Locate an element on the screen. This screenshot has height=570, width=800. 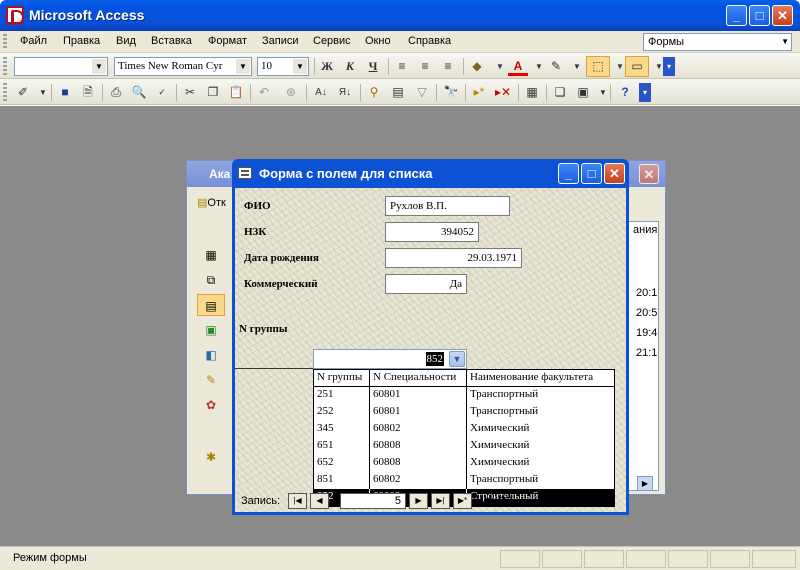
print-icon: ⎙ is located at coordinates (116, 92).